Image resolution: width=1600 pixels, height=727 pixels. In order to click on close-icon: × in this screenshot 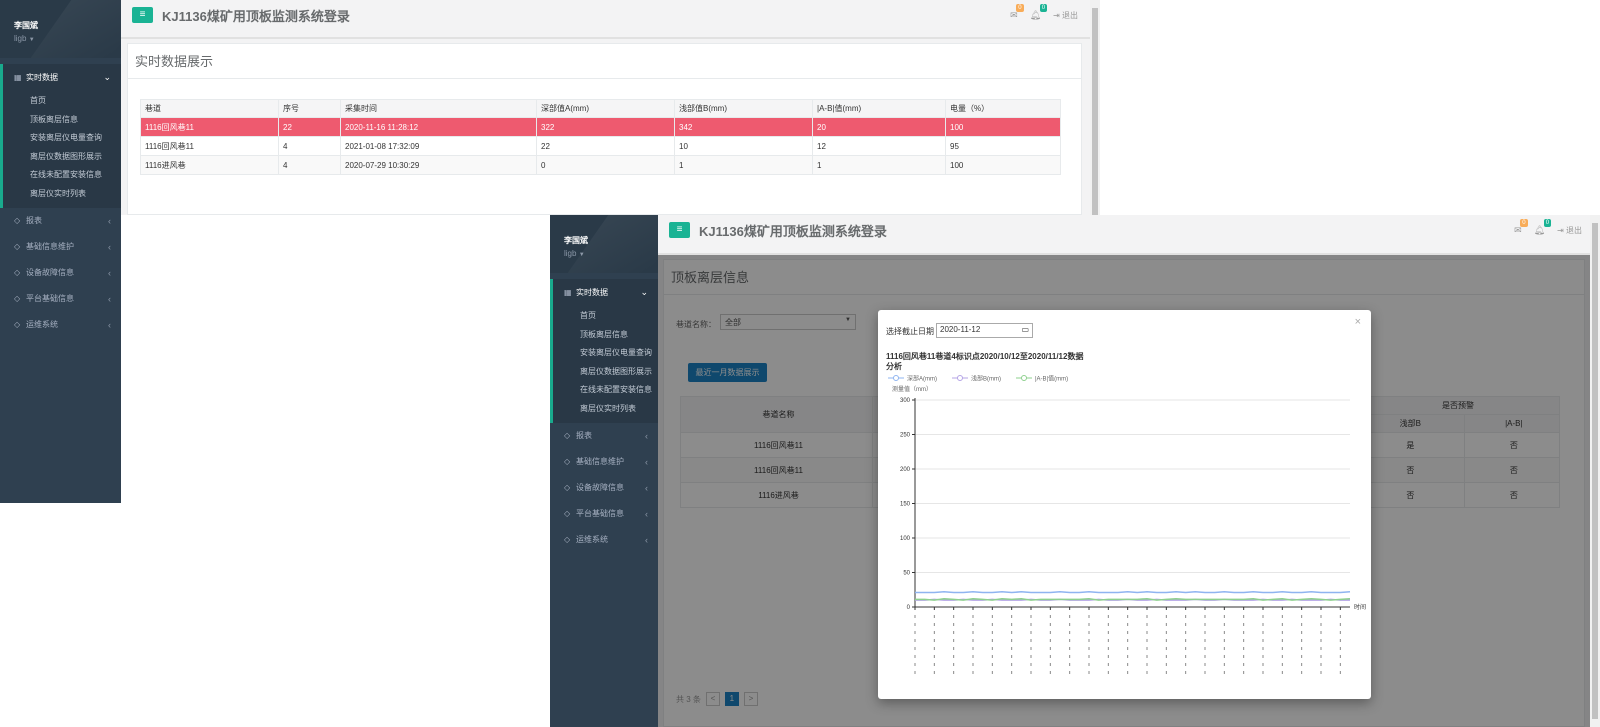, I will do `click(1358, 322)`.